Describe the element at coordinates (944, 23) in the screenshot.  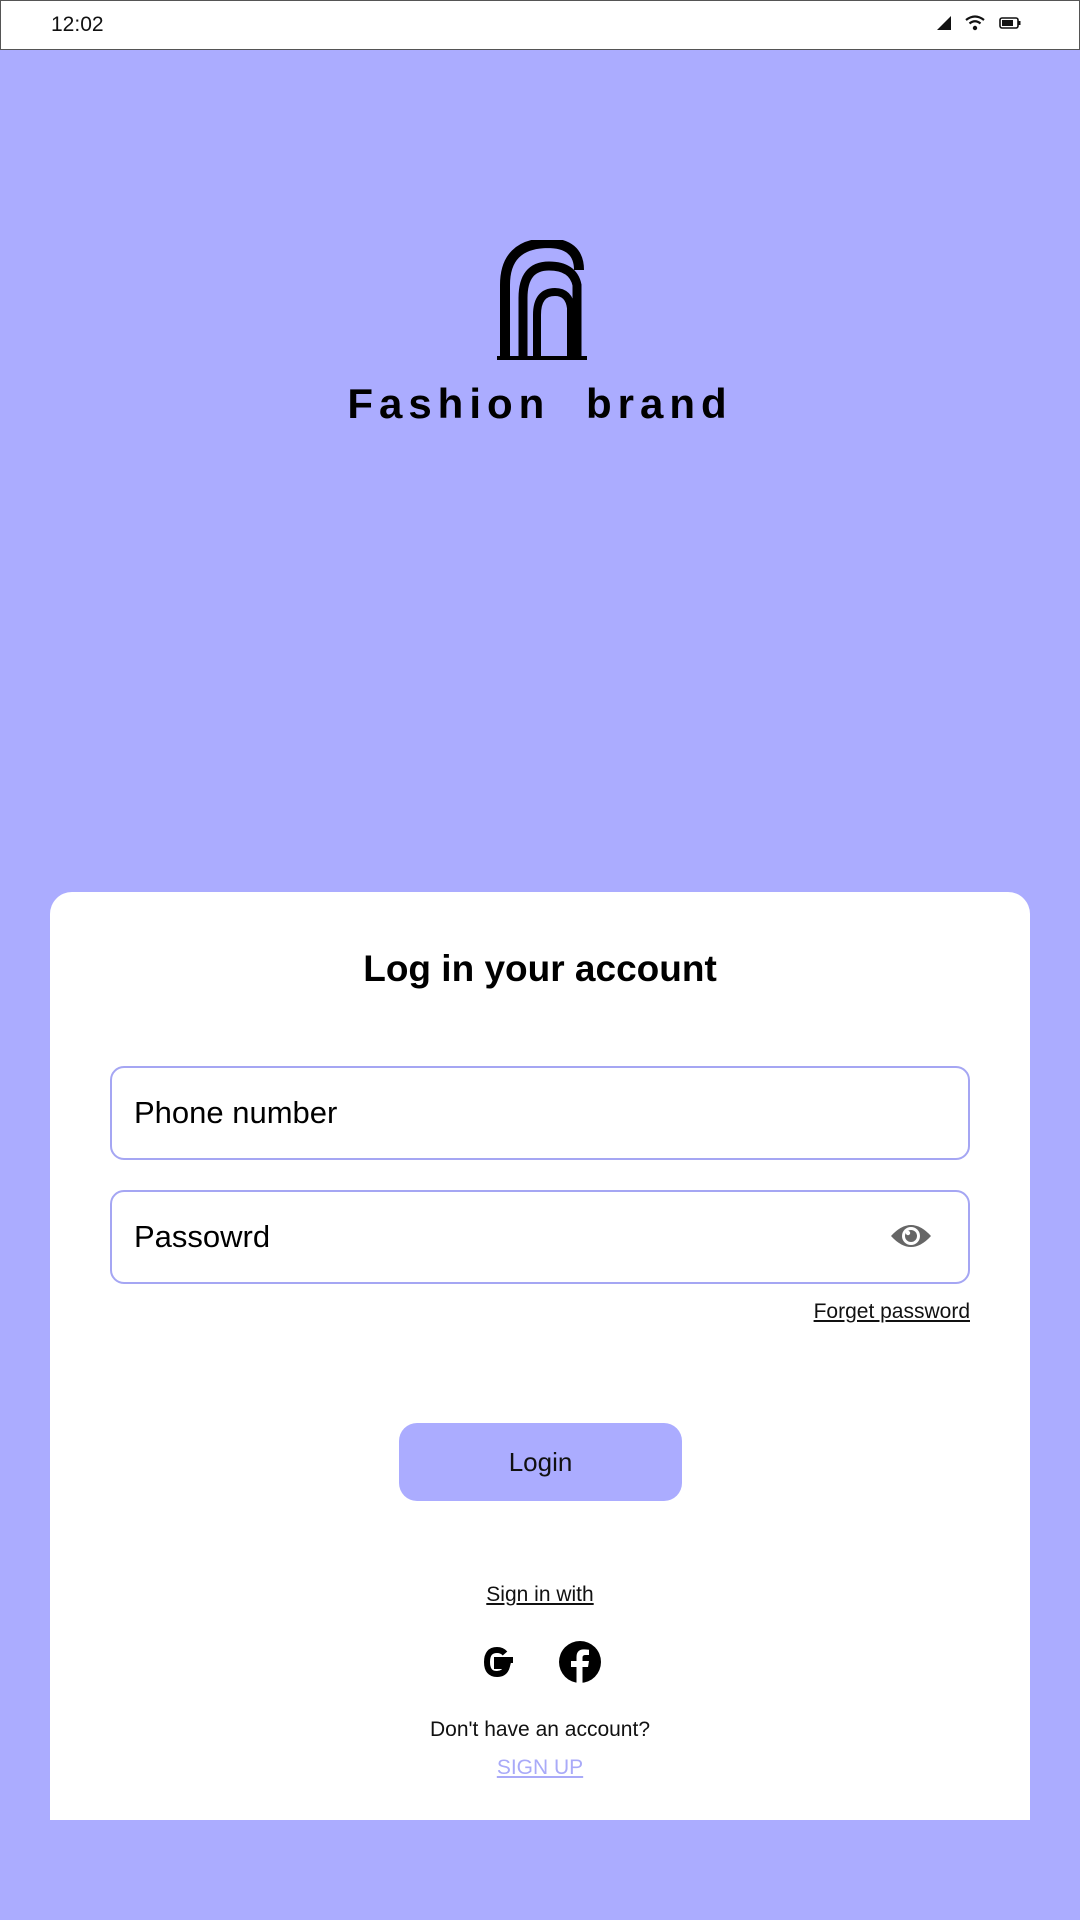
I see `signal-icon` at that location.